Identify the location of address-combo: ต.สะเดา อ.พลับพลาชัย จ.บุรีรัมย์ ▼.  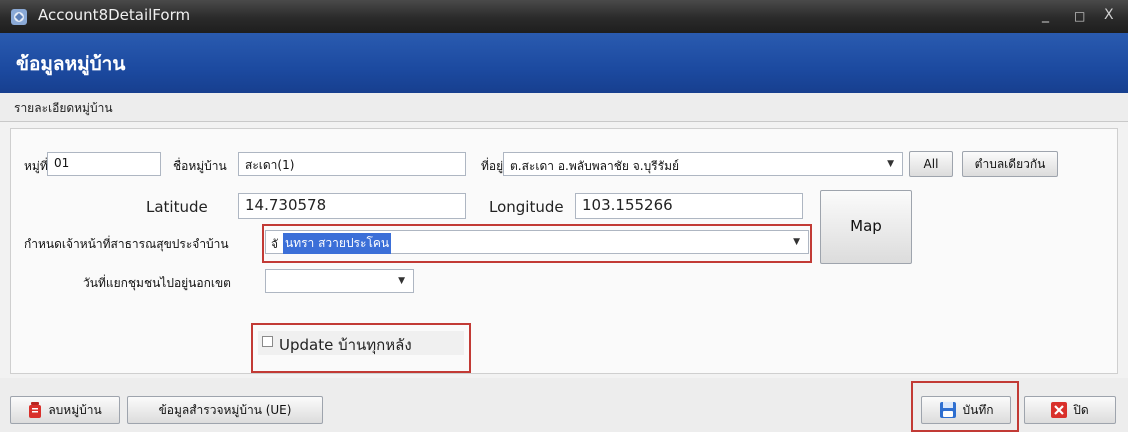
(703, 164).